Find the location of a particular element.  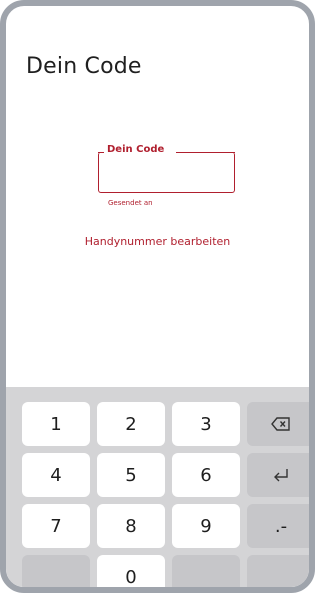

page-title: Dein Code is located at coordinates (84, 66).